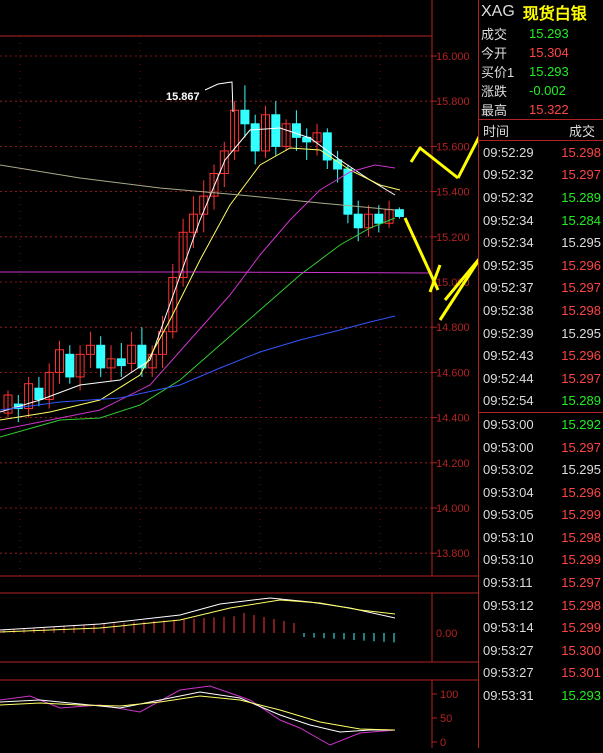 The image size is (603, 753). I want to click on tick-row: 09:53:04 15.296, so click(541, 492).